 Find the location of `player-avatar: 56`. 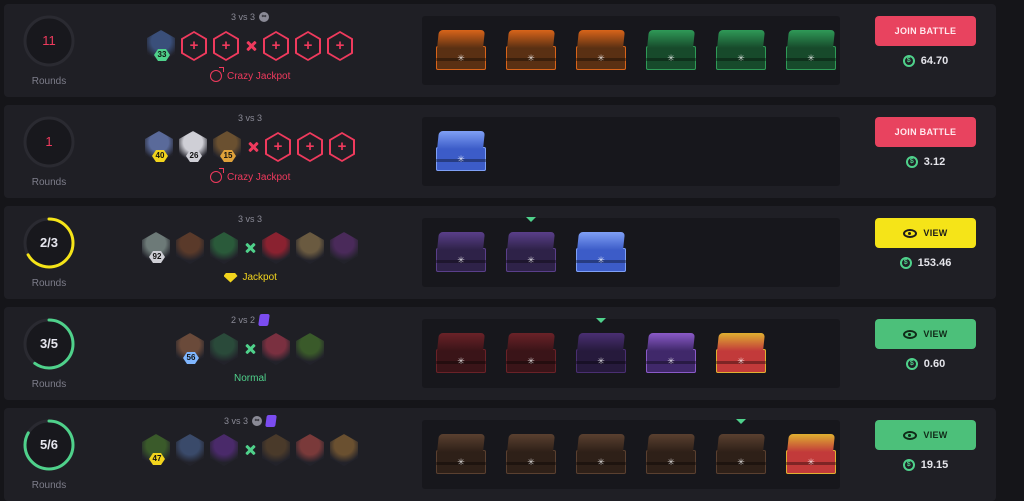

player-avatar: 56 is located at coordinates (190, 349).